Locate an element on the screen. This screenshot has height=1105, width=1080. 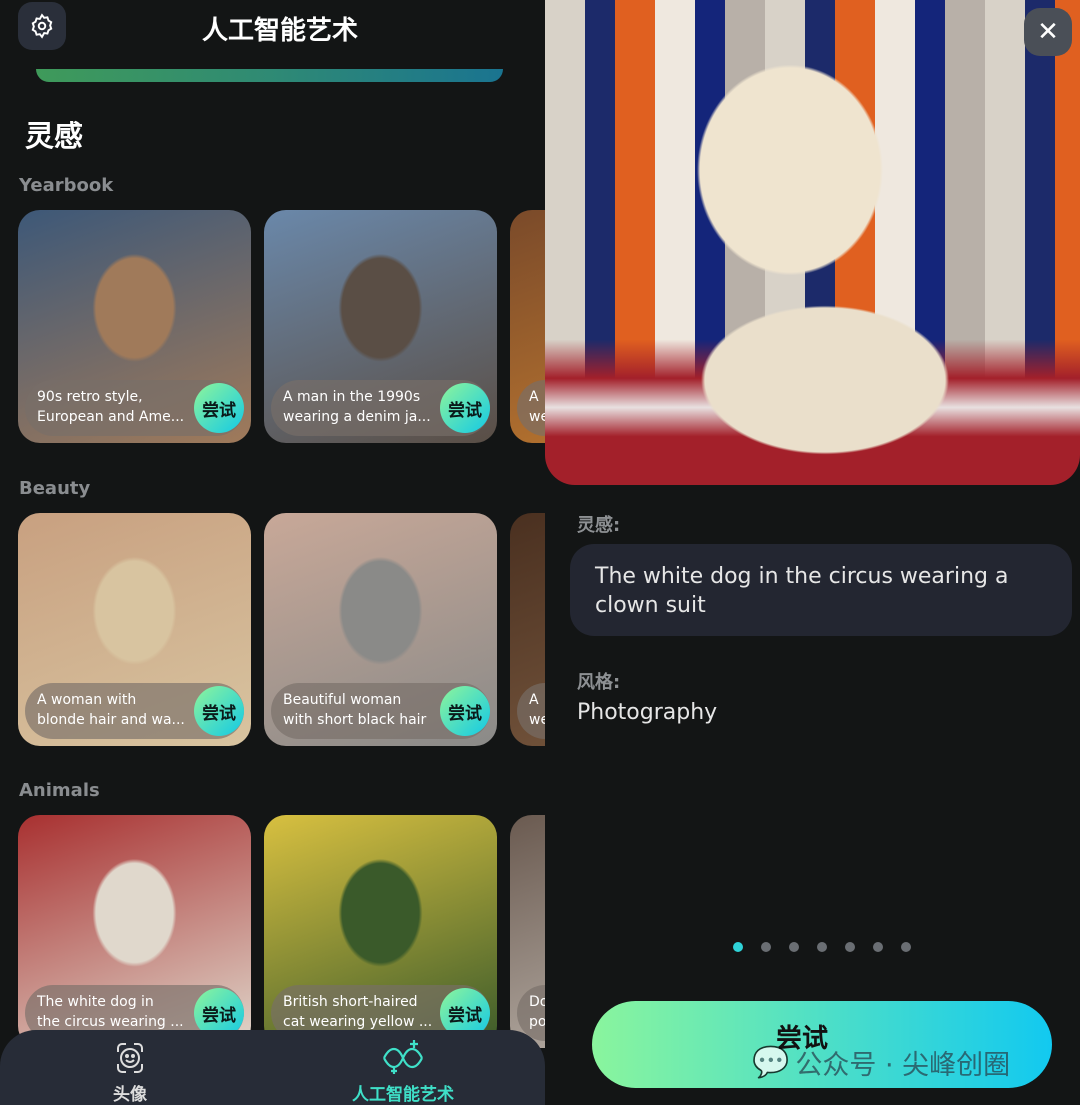
prompt-card: 90s retro style, European and Ame... 尝试 is located at coordinates (134, 326).